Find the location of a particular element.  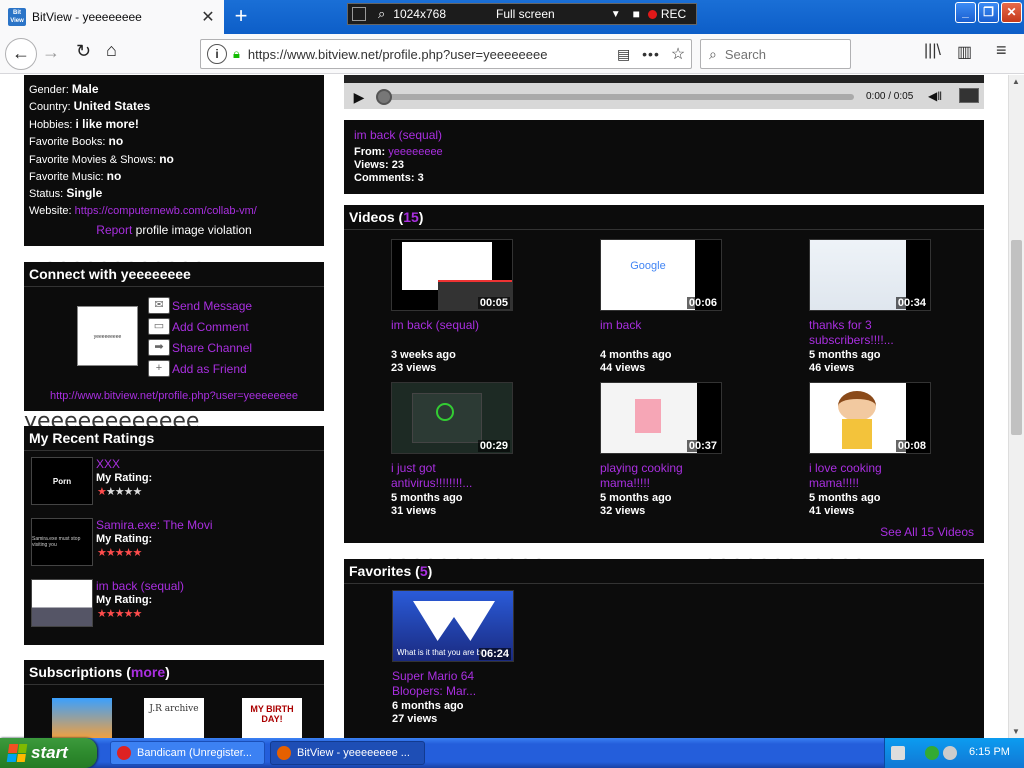

website-link: https://computernewb.com/collab-vm/ is located at coordinates (166, 211).